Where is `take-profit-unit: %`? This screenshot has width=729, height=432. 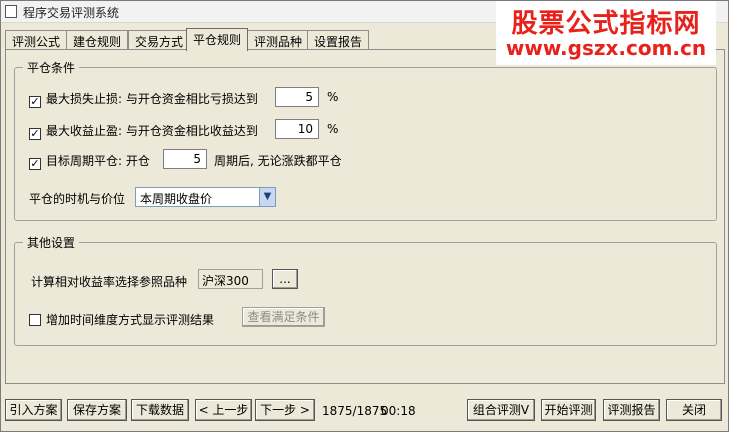 take-profit-unit: % is located at coordinates (333, 129).